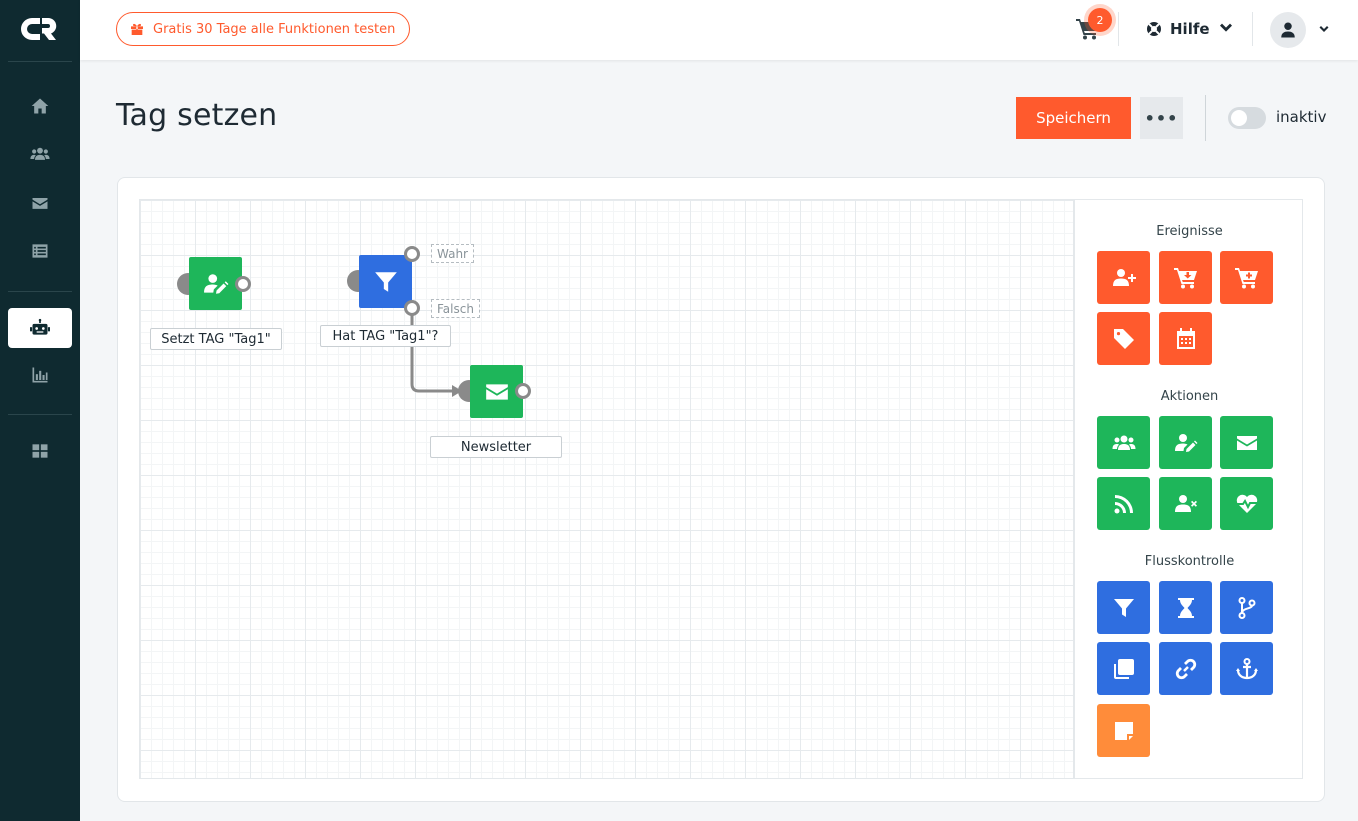 The width and height of the screenshot is (1358, 821). I want to click on palette-flow-split, so click(1246, 607).